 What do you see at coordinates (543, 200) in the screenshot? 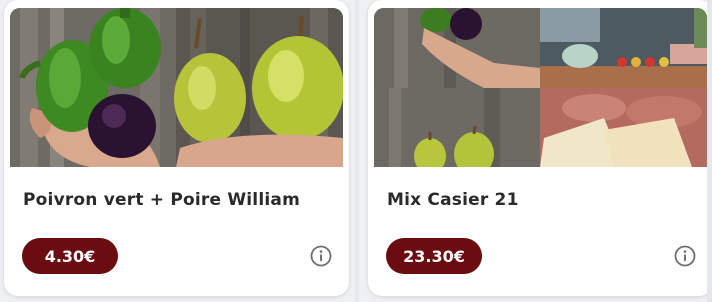
I see `product-title: Mix Casier 21` at bounding box center [543, 200].